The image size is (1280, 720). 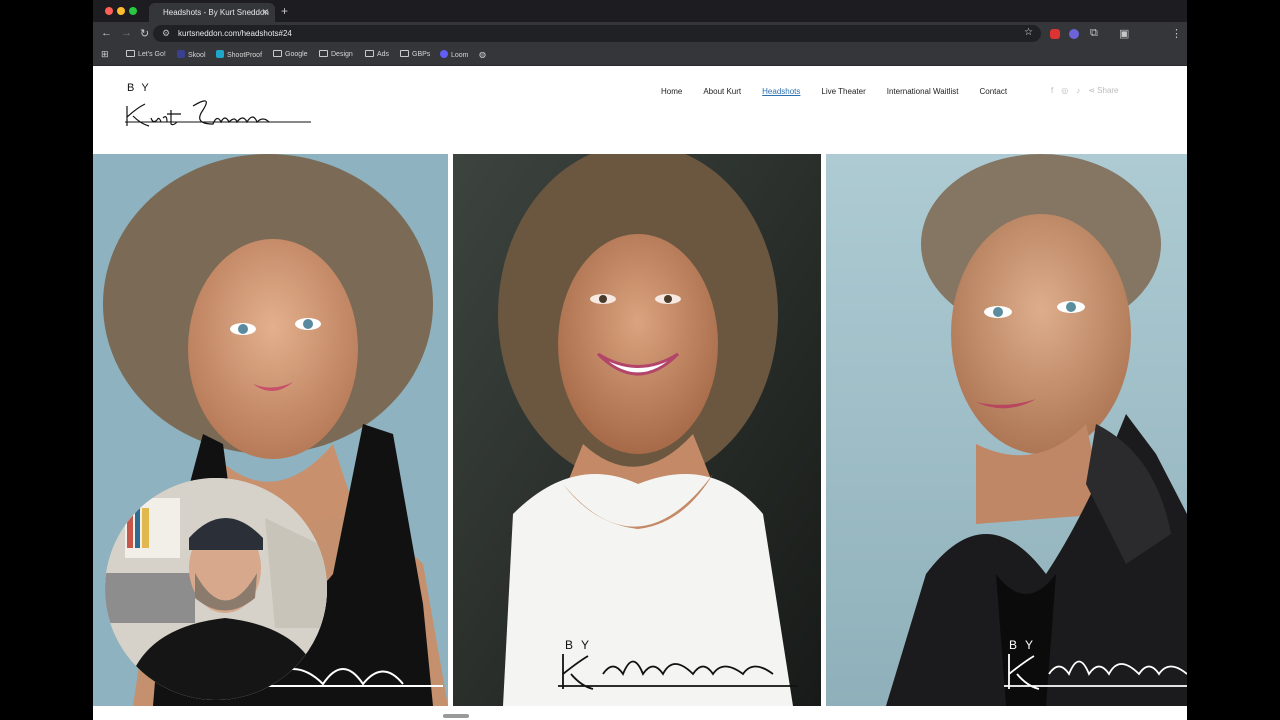 What do you see at coordinates (781, 91) in the screenshot?
I see `nav-headshots: Headshots` at bounding box center [781, 91].